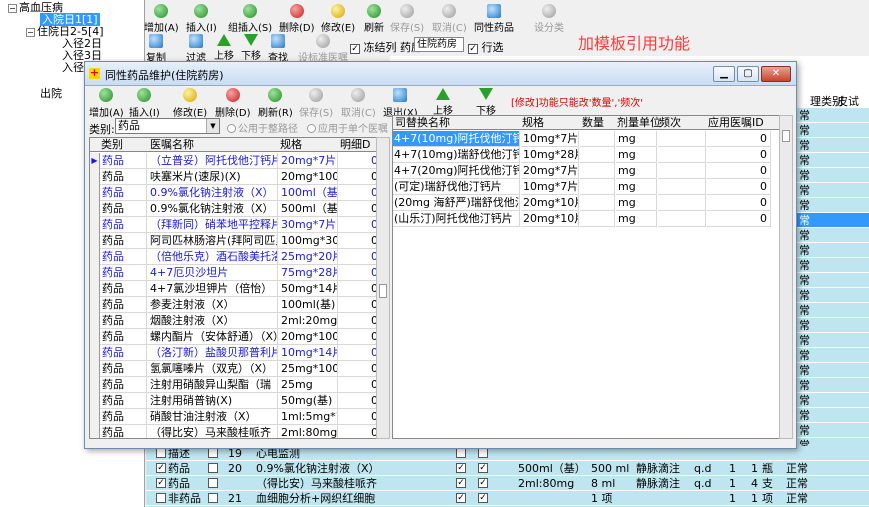  I want to click on tree-node-pathway: 入径, so click(73, 68).